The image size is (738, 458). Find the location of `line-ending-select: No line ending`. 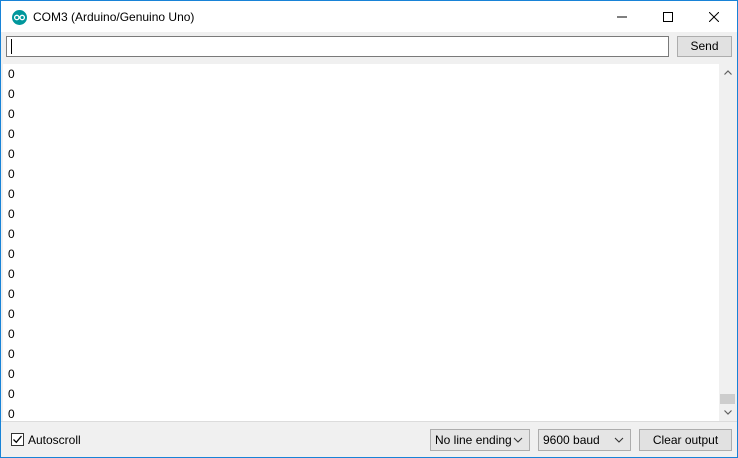

line-ending-select: No line ending is located at coordinates (480, 440).